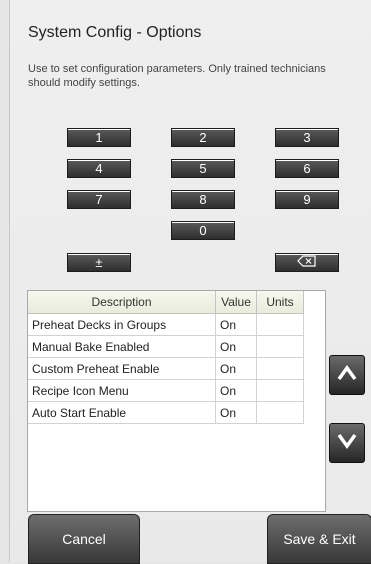  I want to click on key-8: 8, so click(203, 199).